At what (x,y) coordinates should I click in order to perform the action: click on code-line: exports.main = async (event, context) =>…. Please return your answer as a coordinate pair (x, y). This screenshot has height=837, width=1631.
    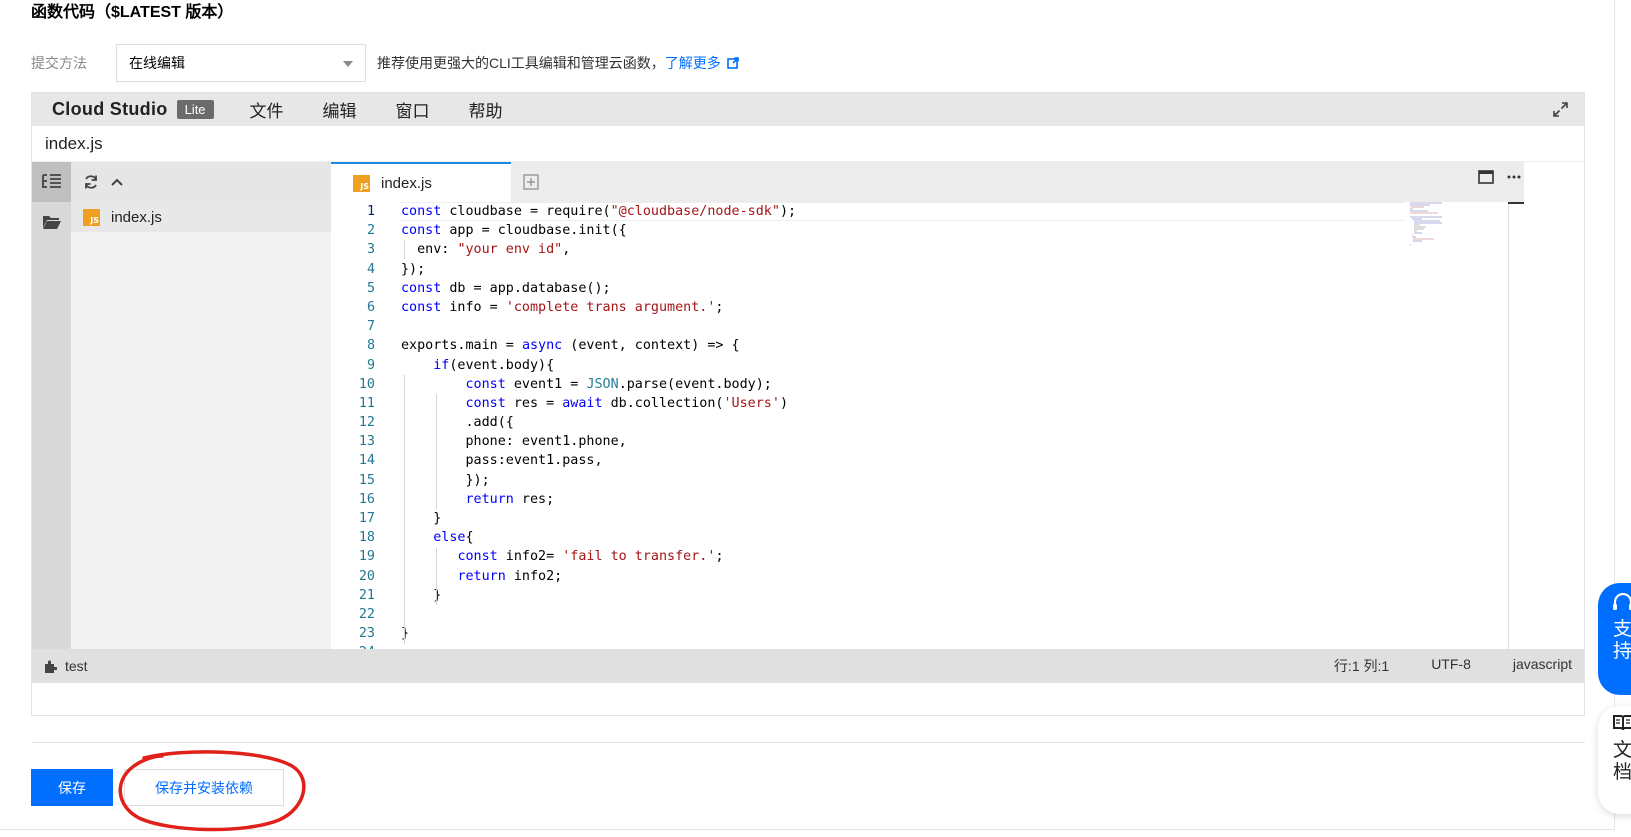
    Looking at the image, I should click on (962, 345).